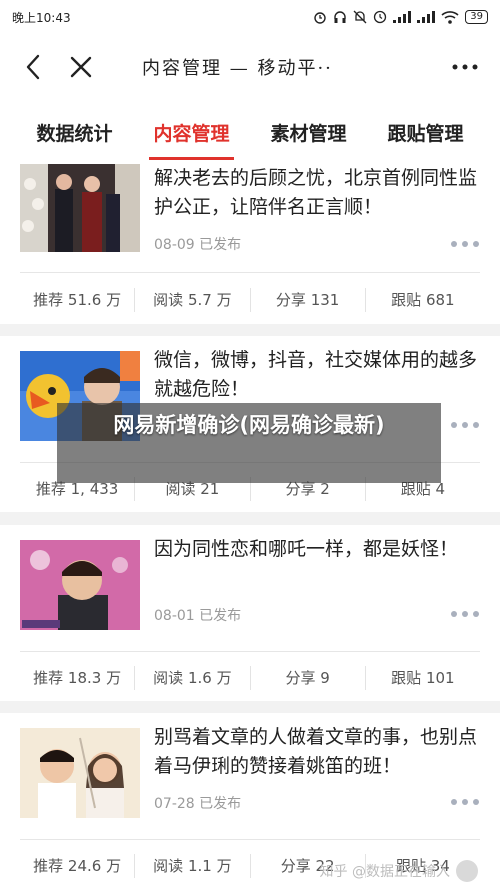 The height and width of the screenshot is (888, 500). I want to click on stat-comments: 跟贴 681, so click(423, 300).